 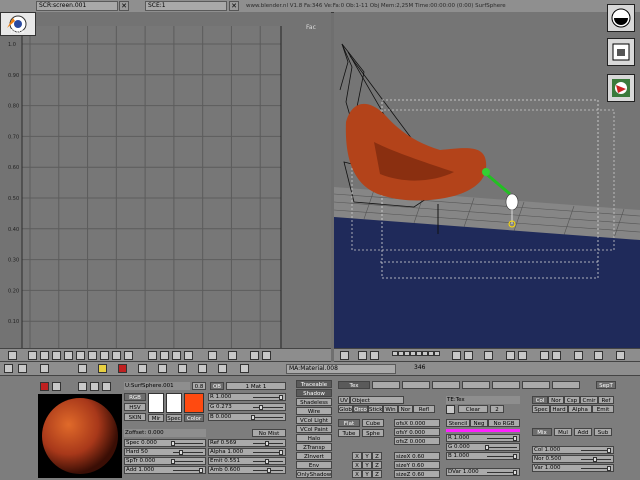 What do you see at coordinates (269, 433) in the screenshot?
I see `no-mist-toggle: No Mist` at bounding box center [269, 433].